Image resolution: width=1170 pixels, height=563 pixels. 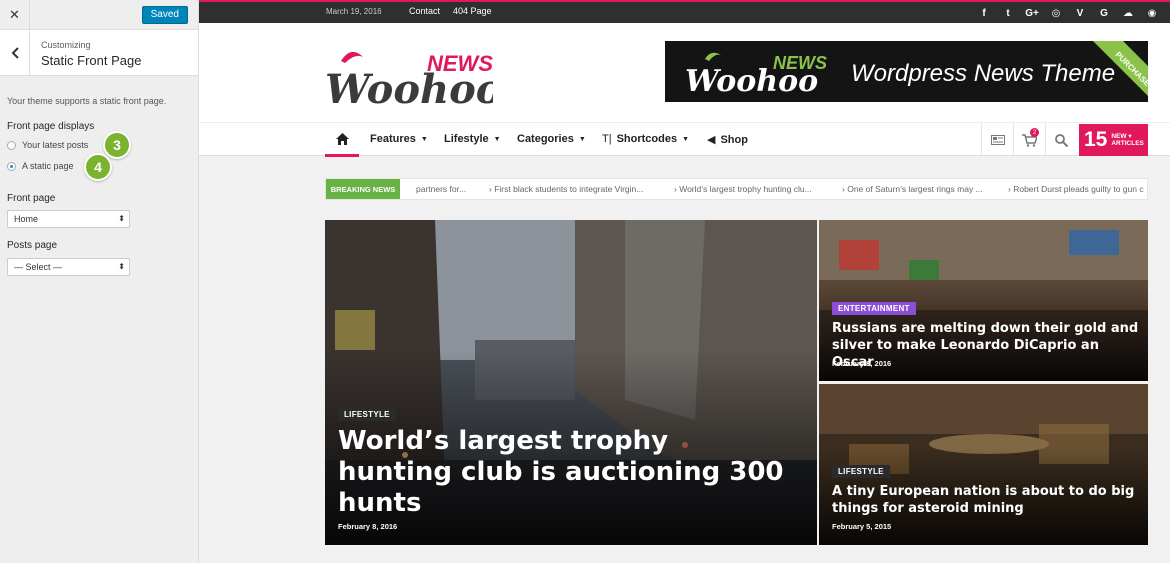 I want to click on nav-lifestyle: Lifestyle ▼, so click(x=472, y=139).